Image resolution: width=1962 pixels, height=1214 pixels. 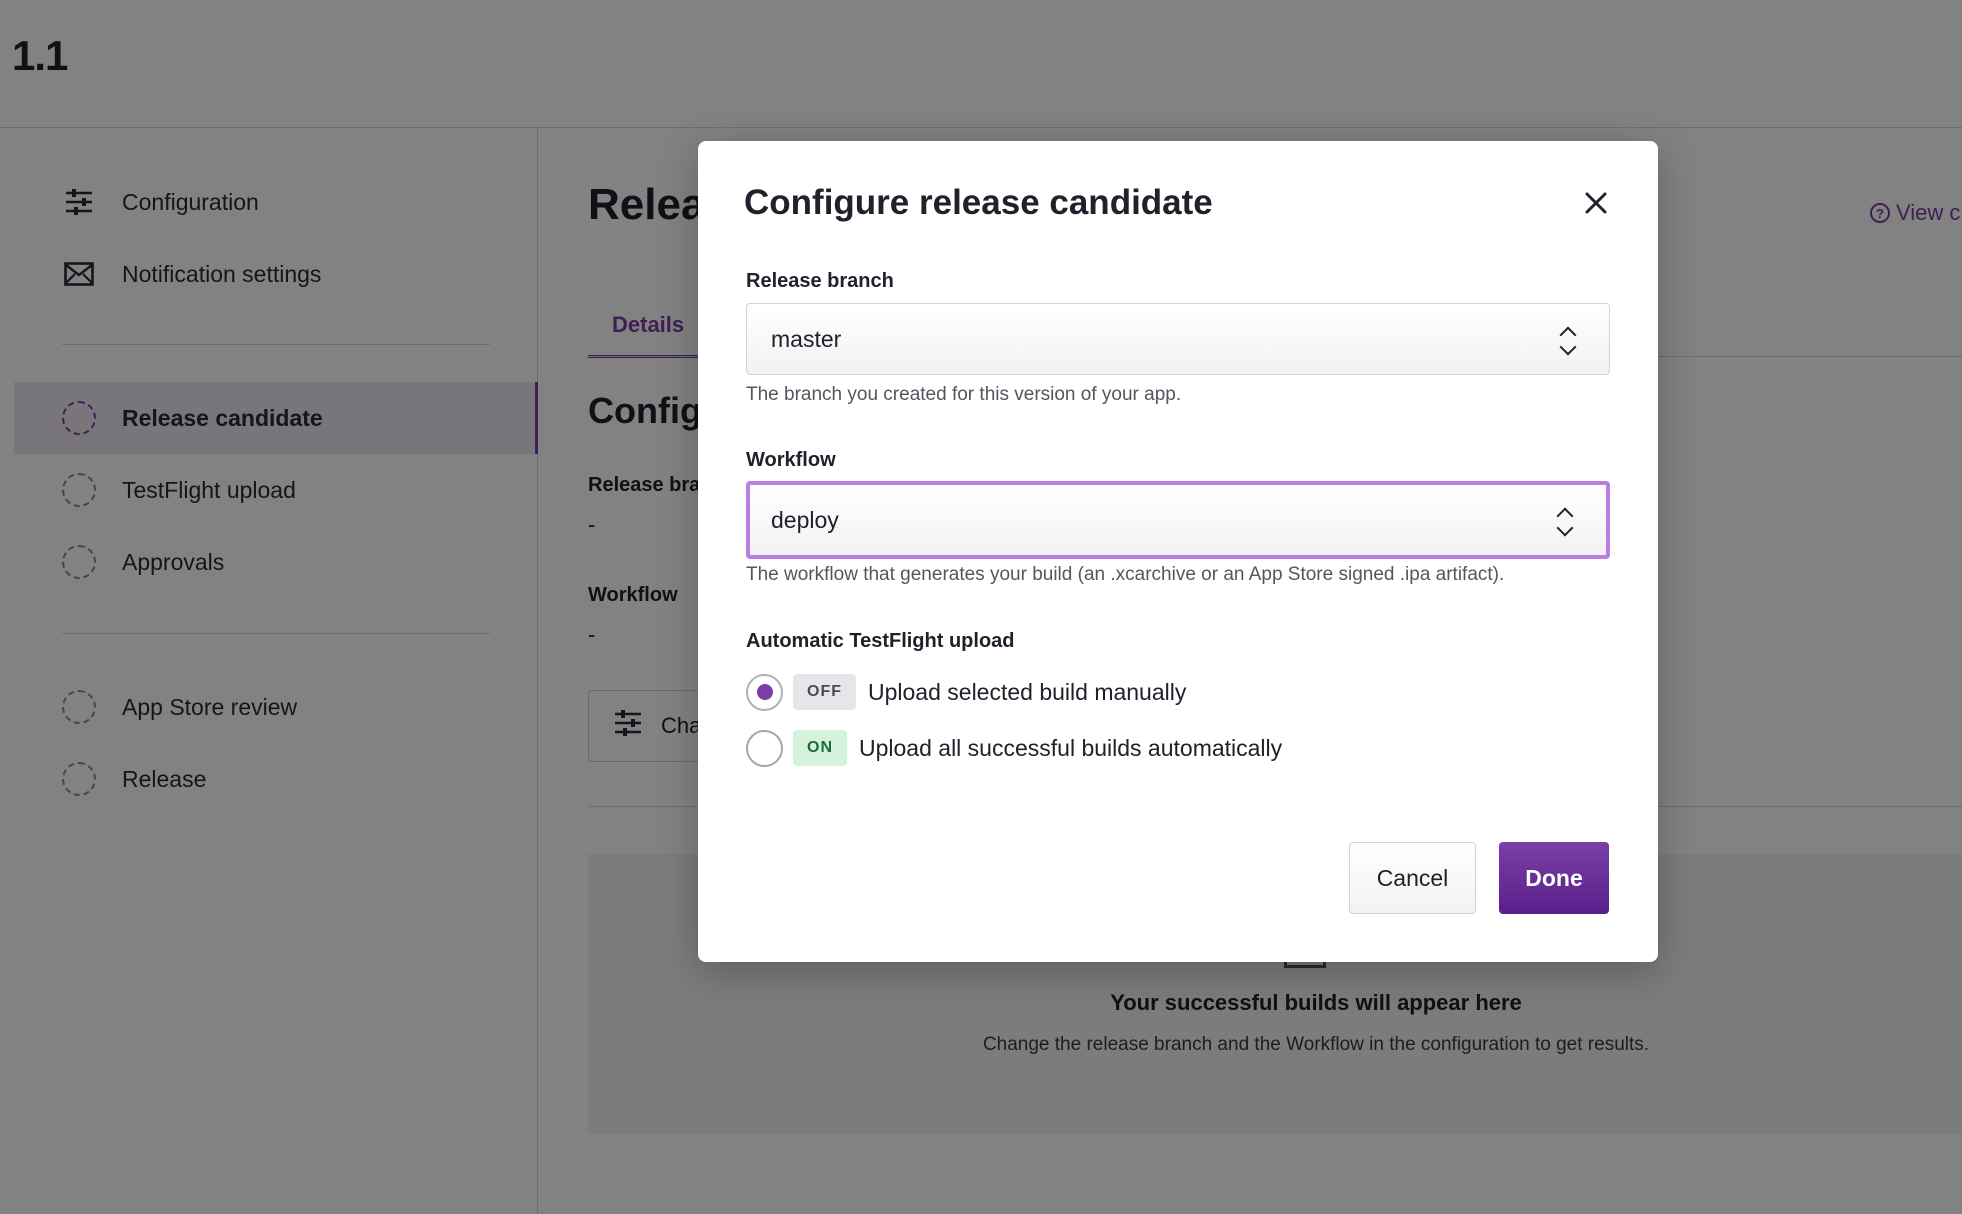 I want to click on upload-manually-option: OFF Upload selected build manually, so click(x=966, y=692).